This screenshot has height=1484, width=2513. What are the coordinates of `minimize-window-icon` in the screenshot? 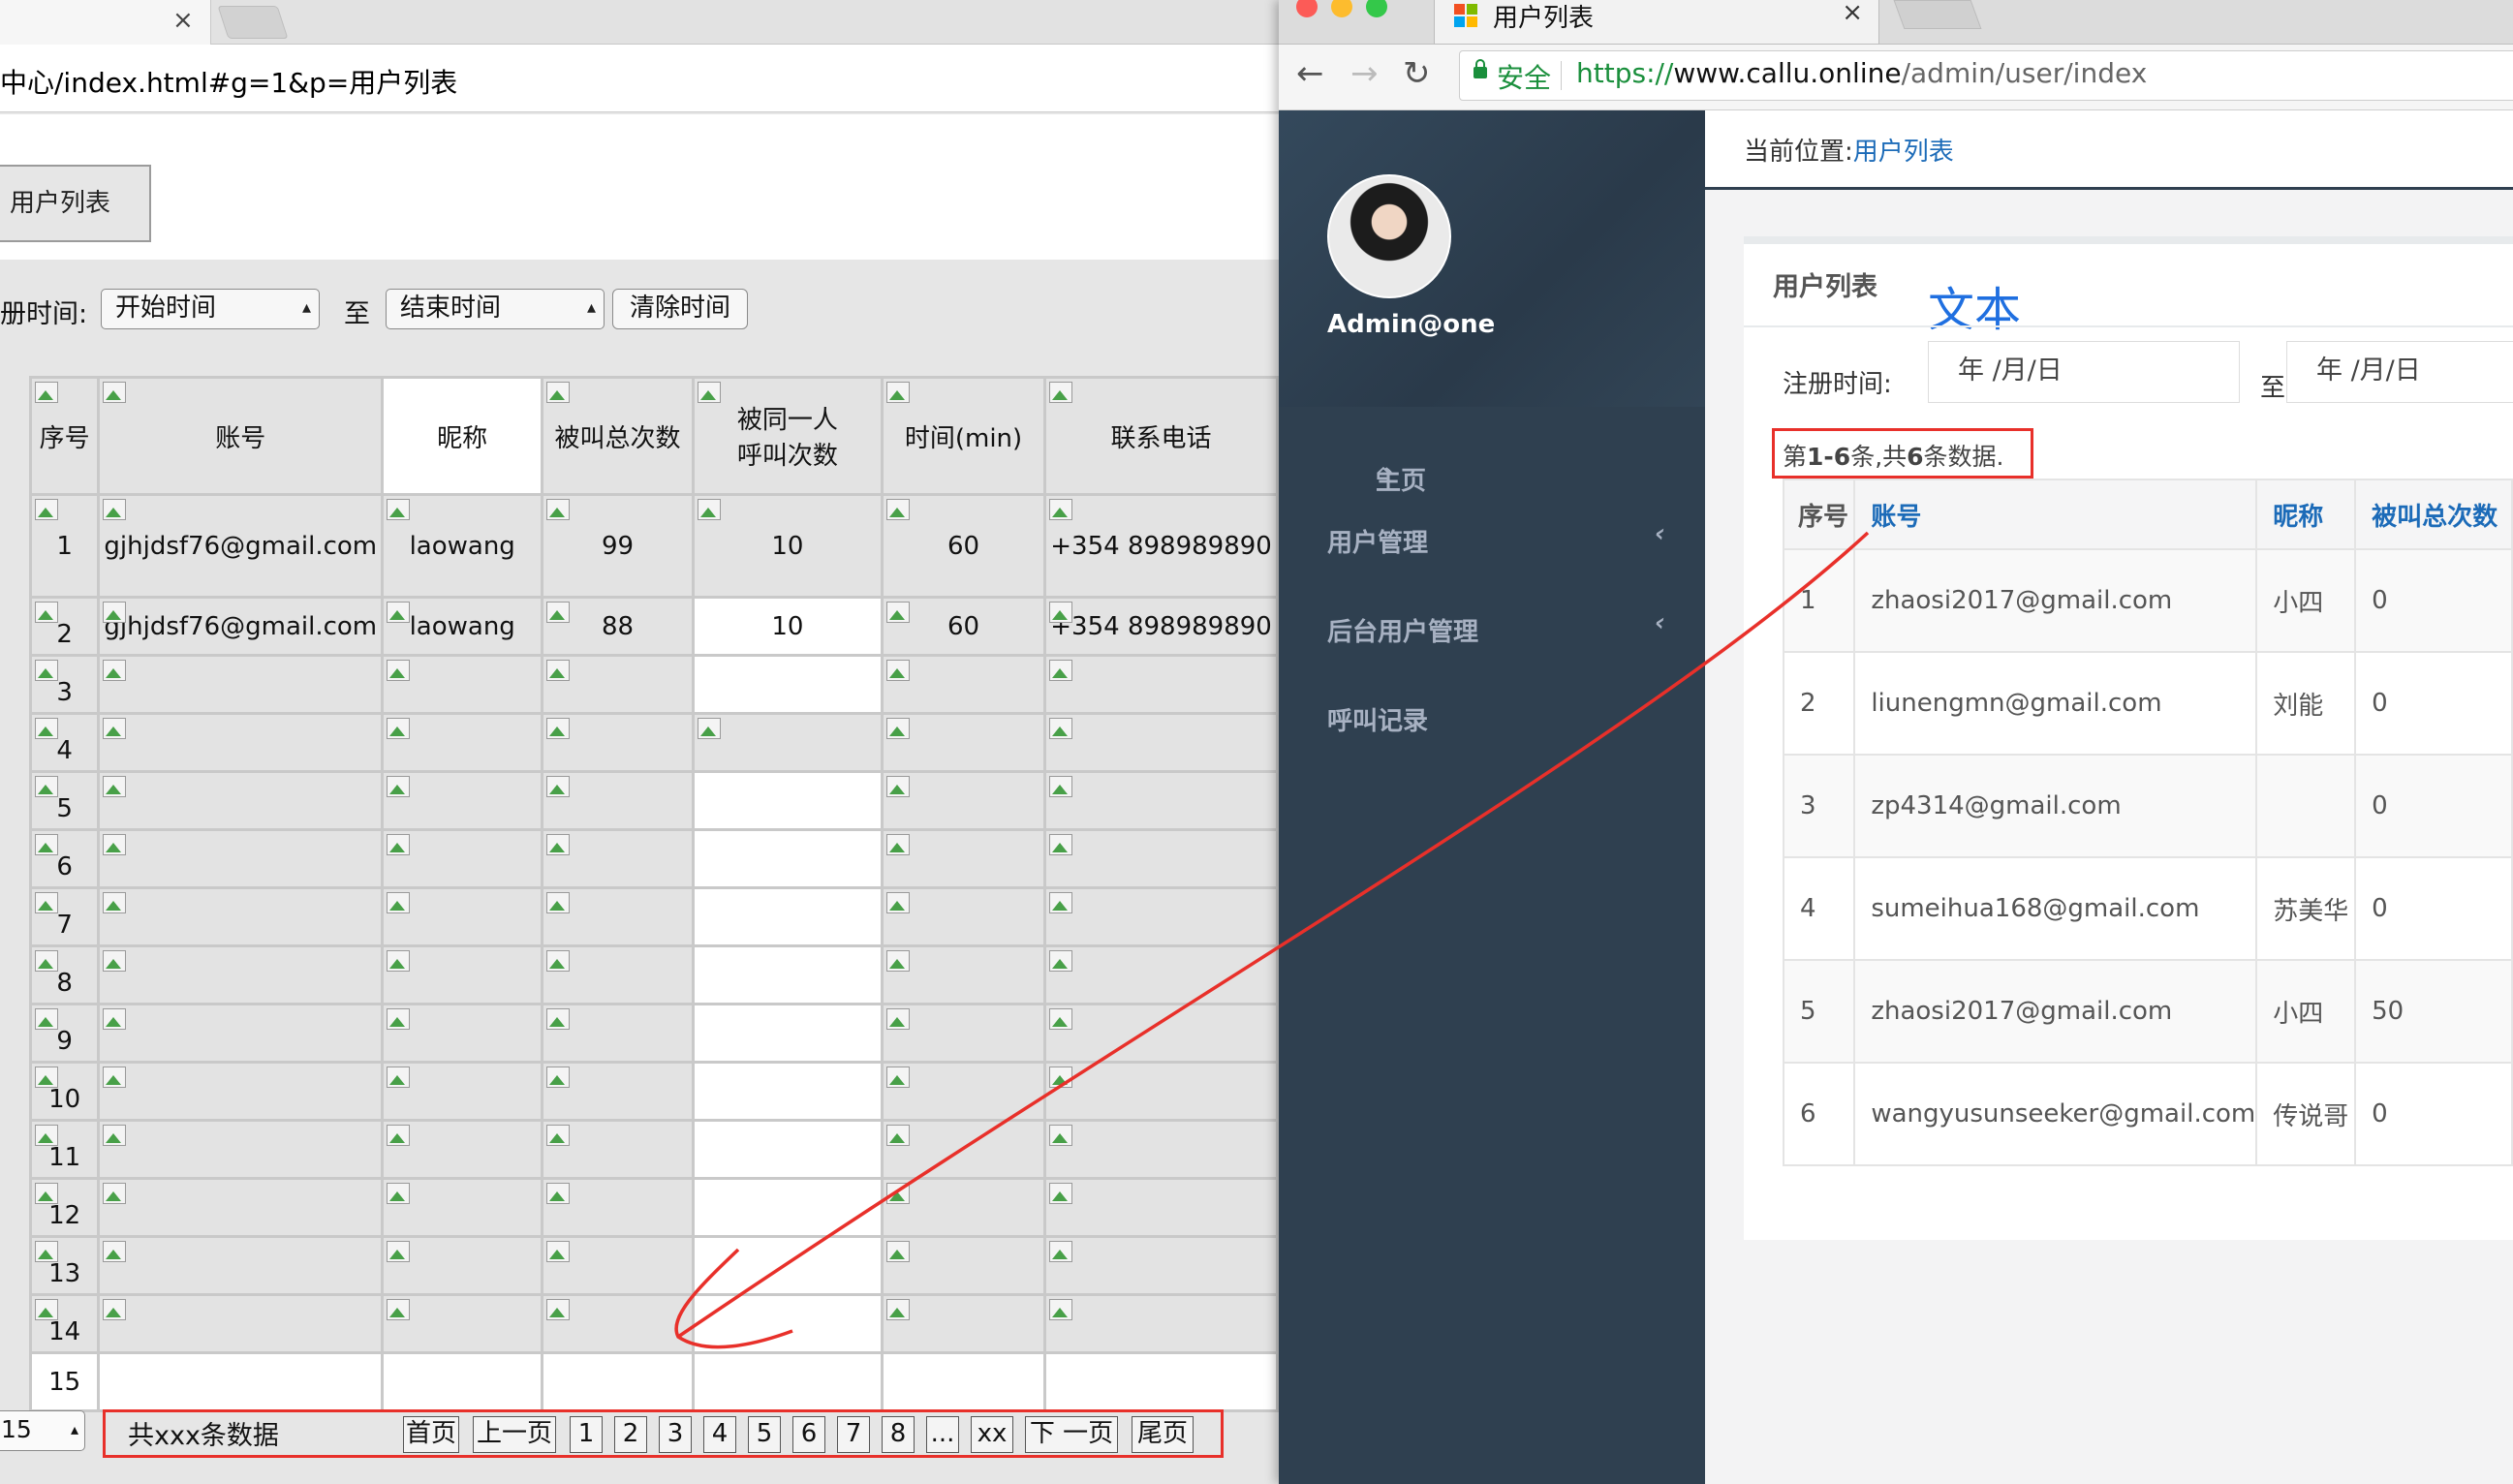 It's located at (1341, 8).